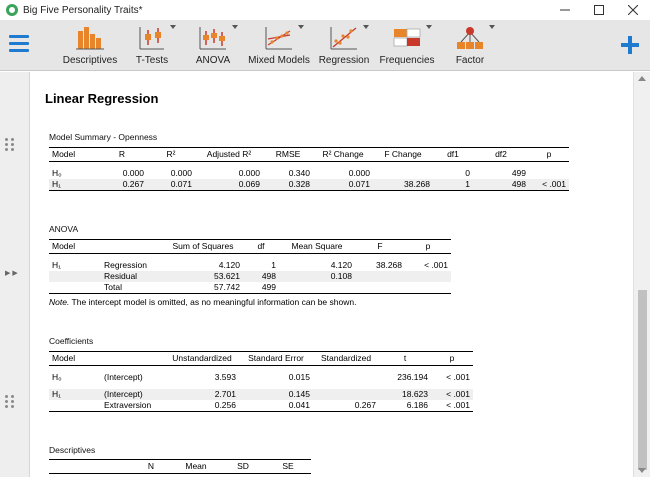 Image resolution: width=650 pixels, height=477 pixels. I want to click on col-header: F, so click(380, 246).